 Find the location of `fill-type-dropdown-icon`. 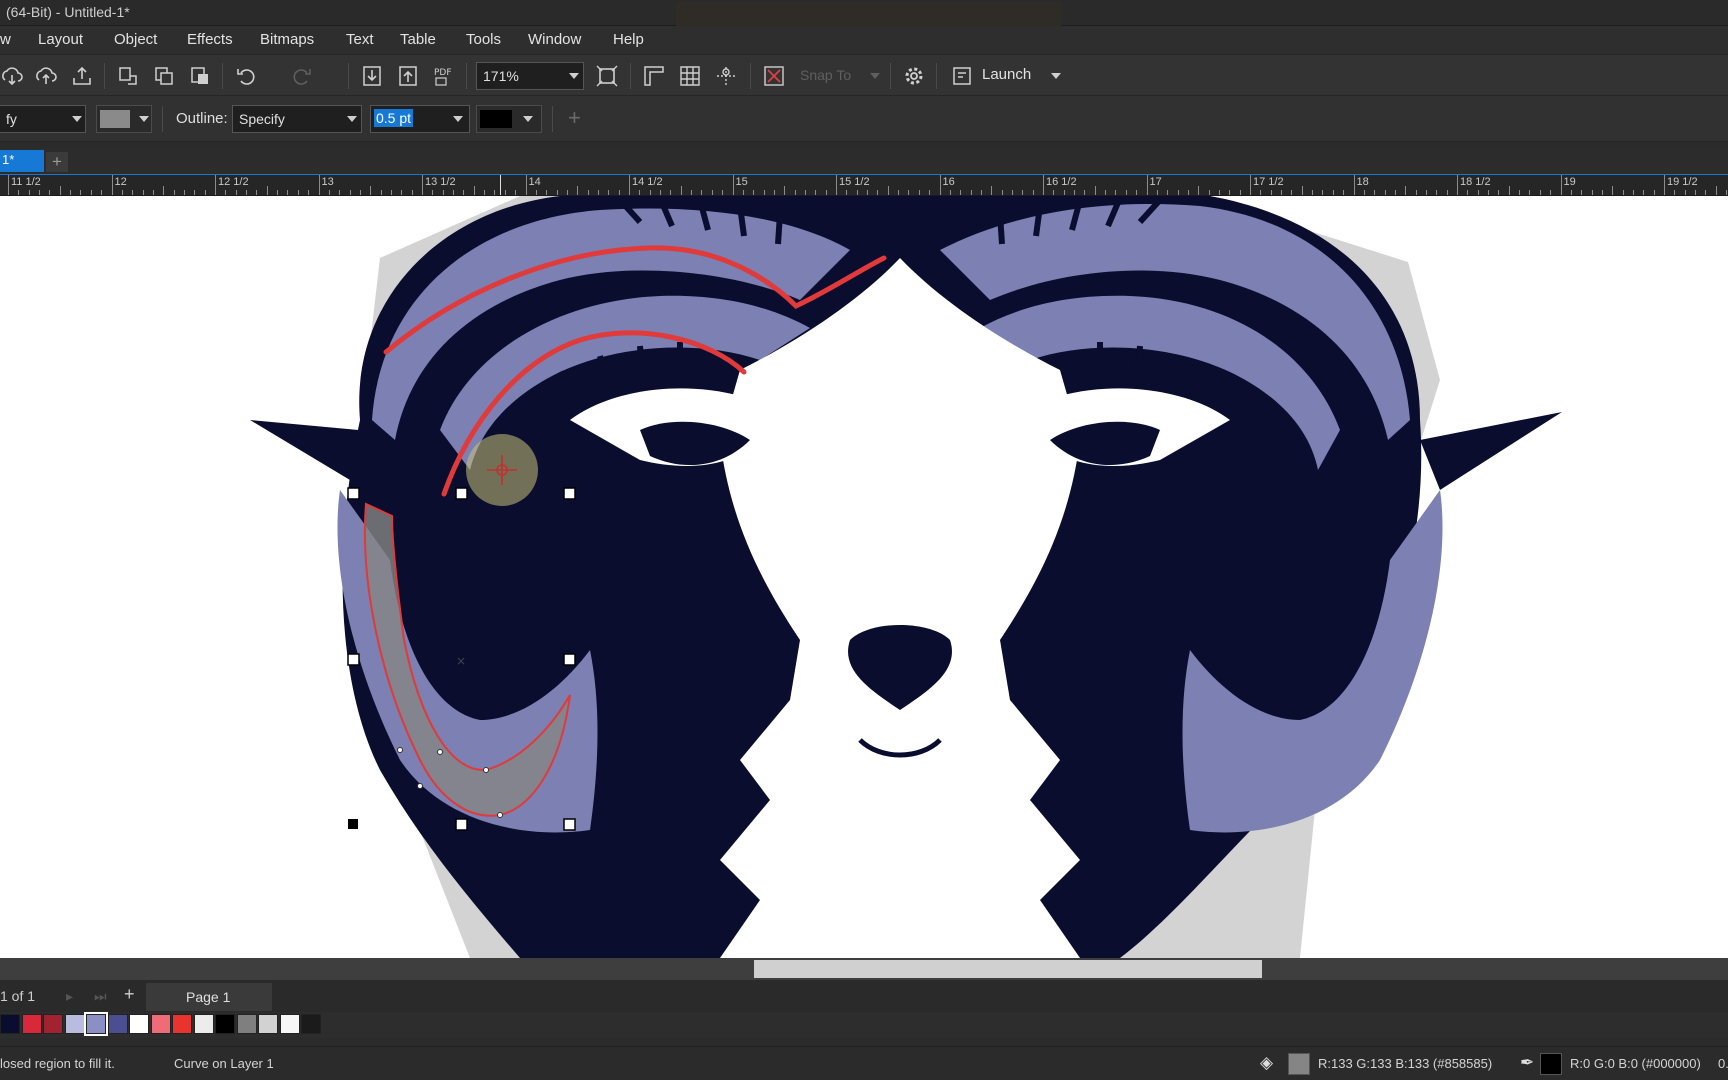

fill-type-dropdown-icon is located at coordinates (77, 119).